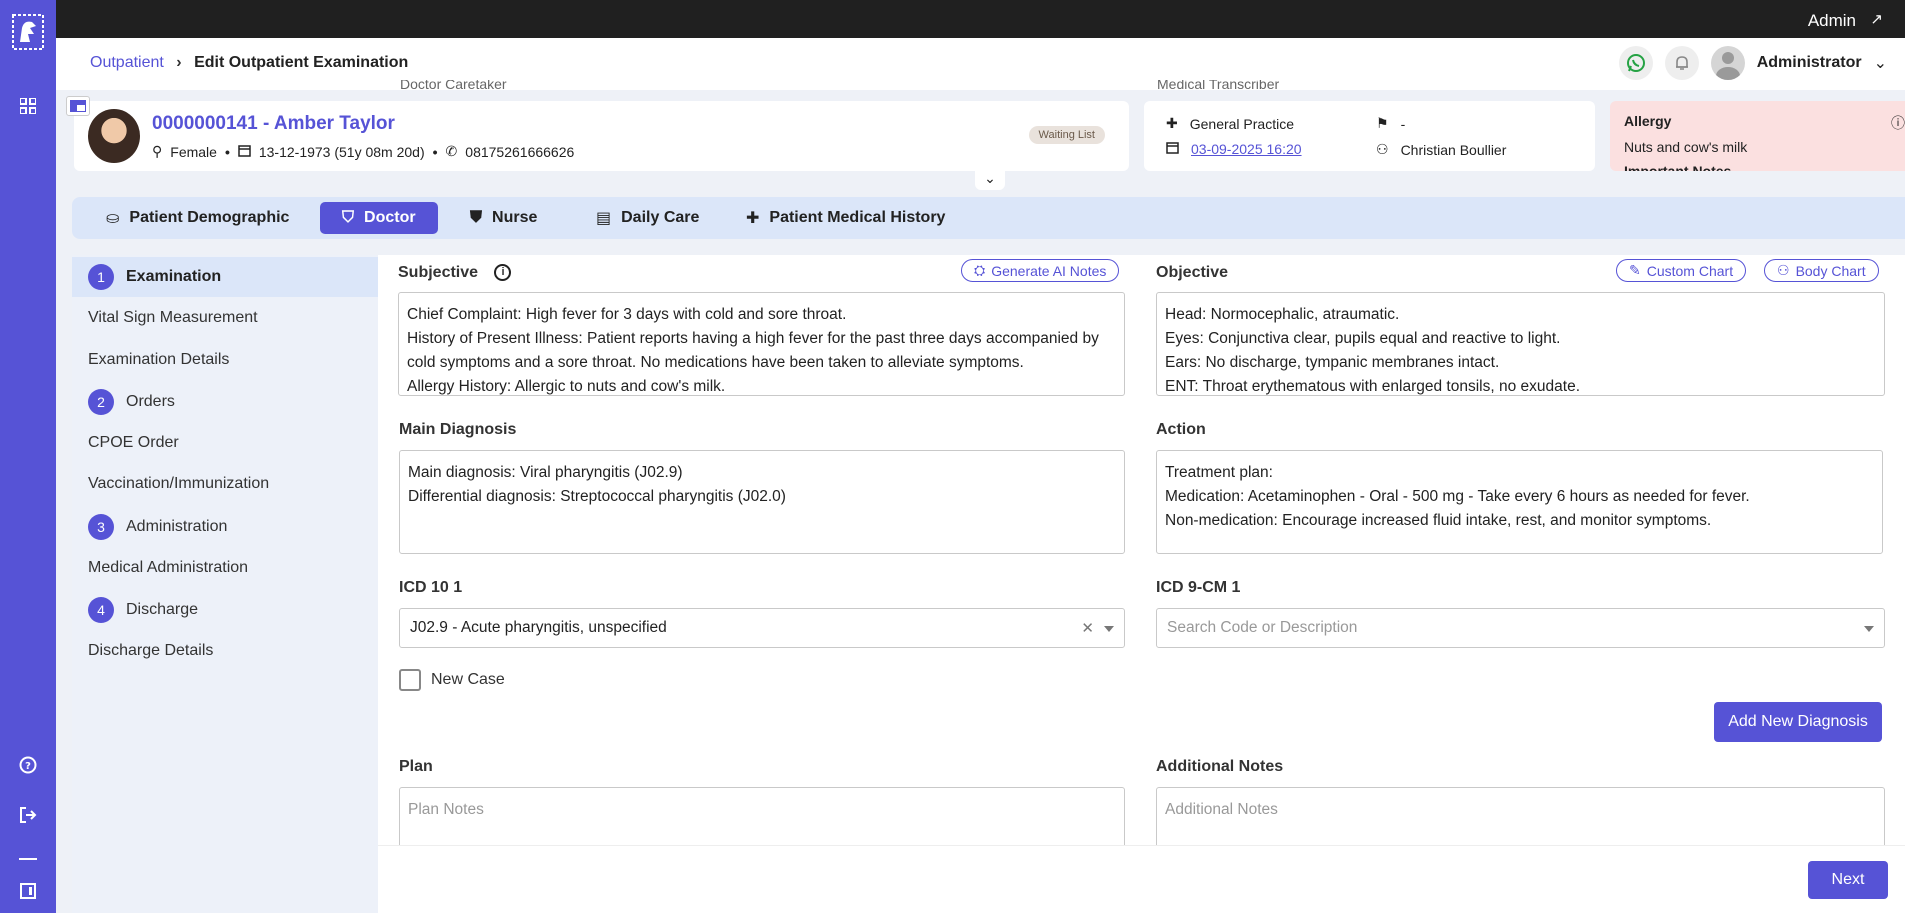  Describe the element at coordinates (1686, 147) in the screenshot. I see `allergy-value: Nuts and cow's milk` at that location.